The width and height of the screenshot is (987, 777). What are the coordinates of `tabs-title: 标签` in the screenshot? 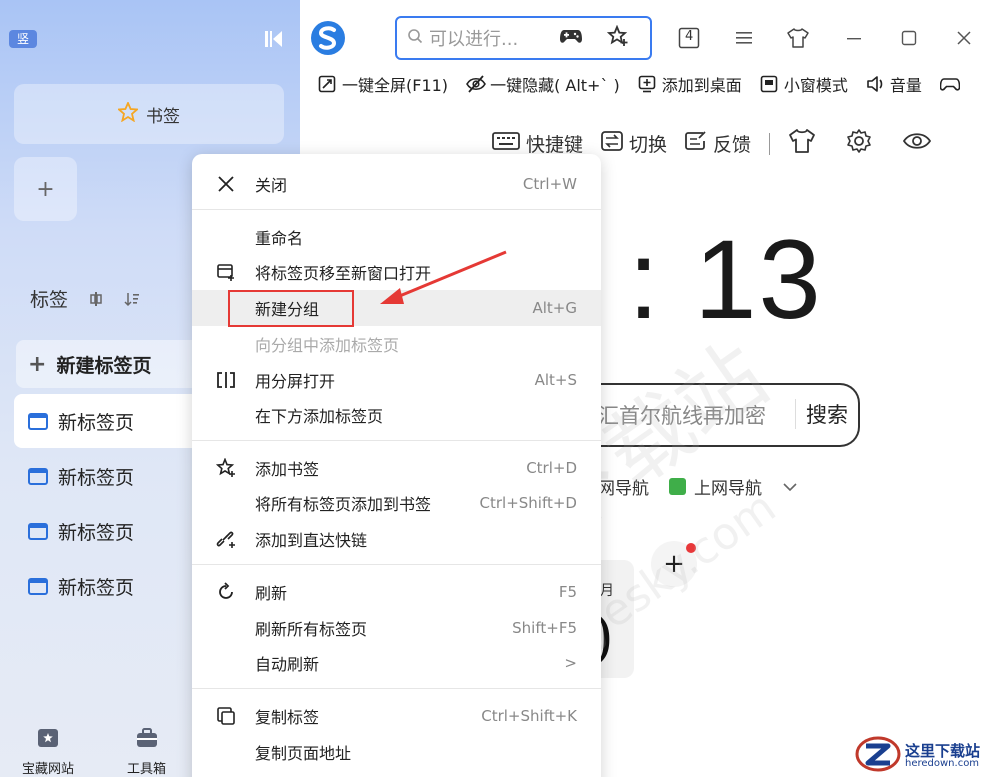 It's located at (49, 300).